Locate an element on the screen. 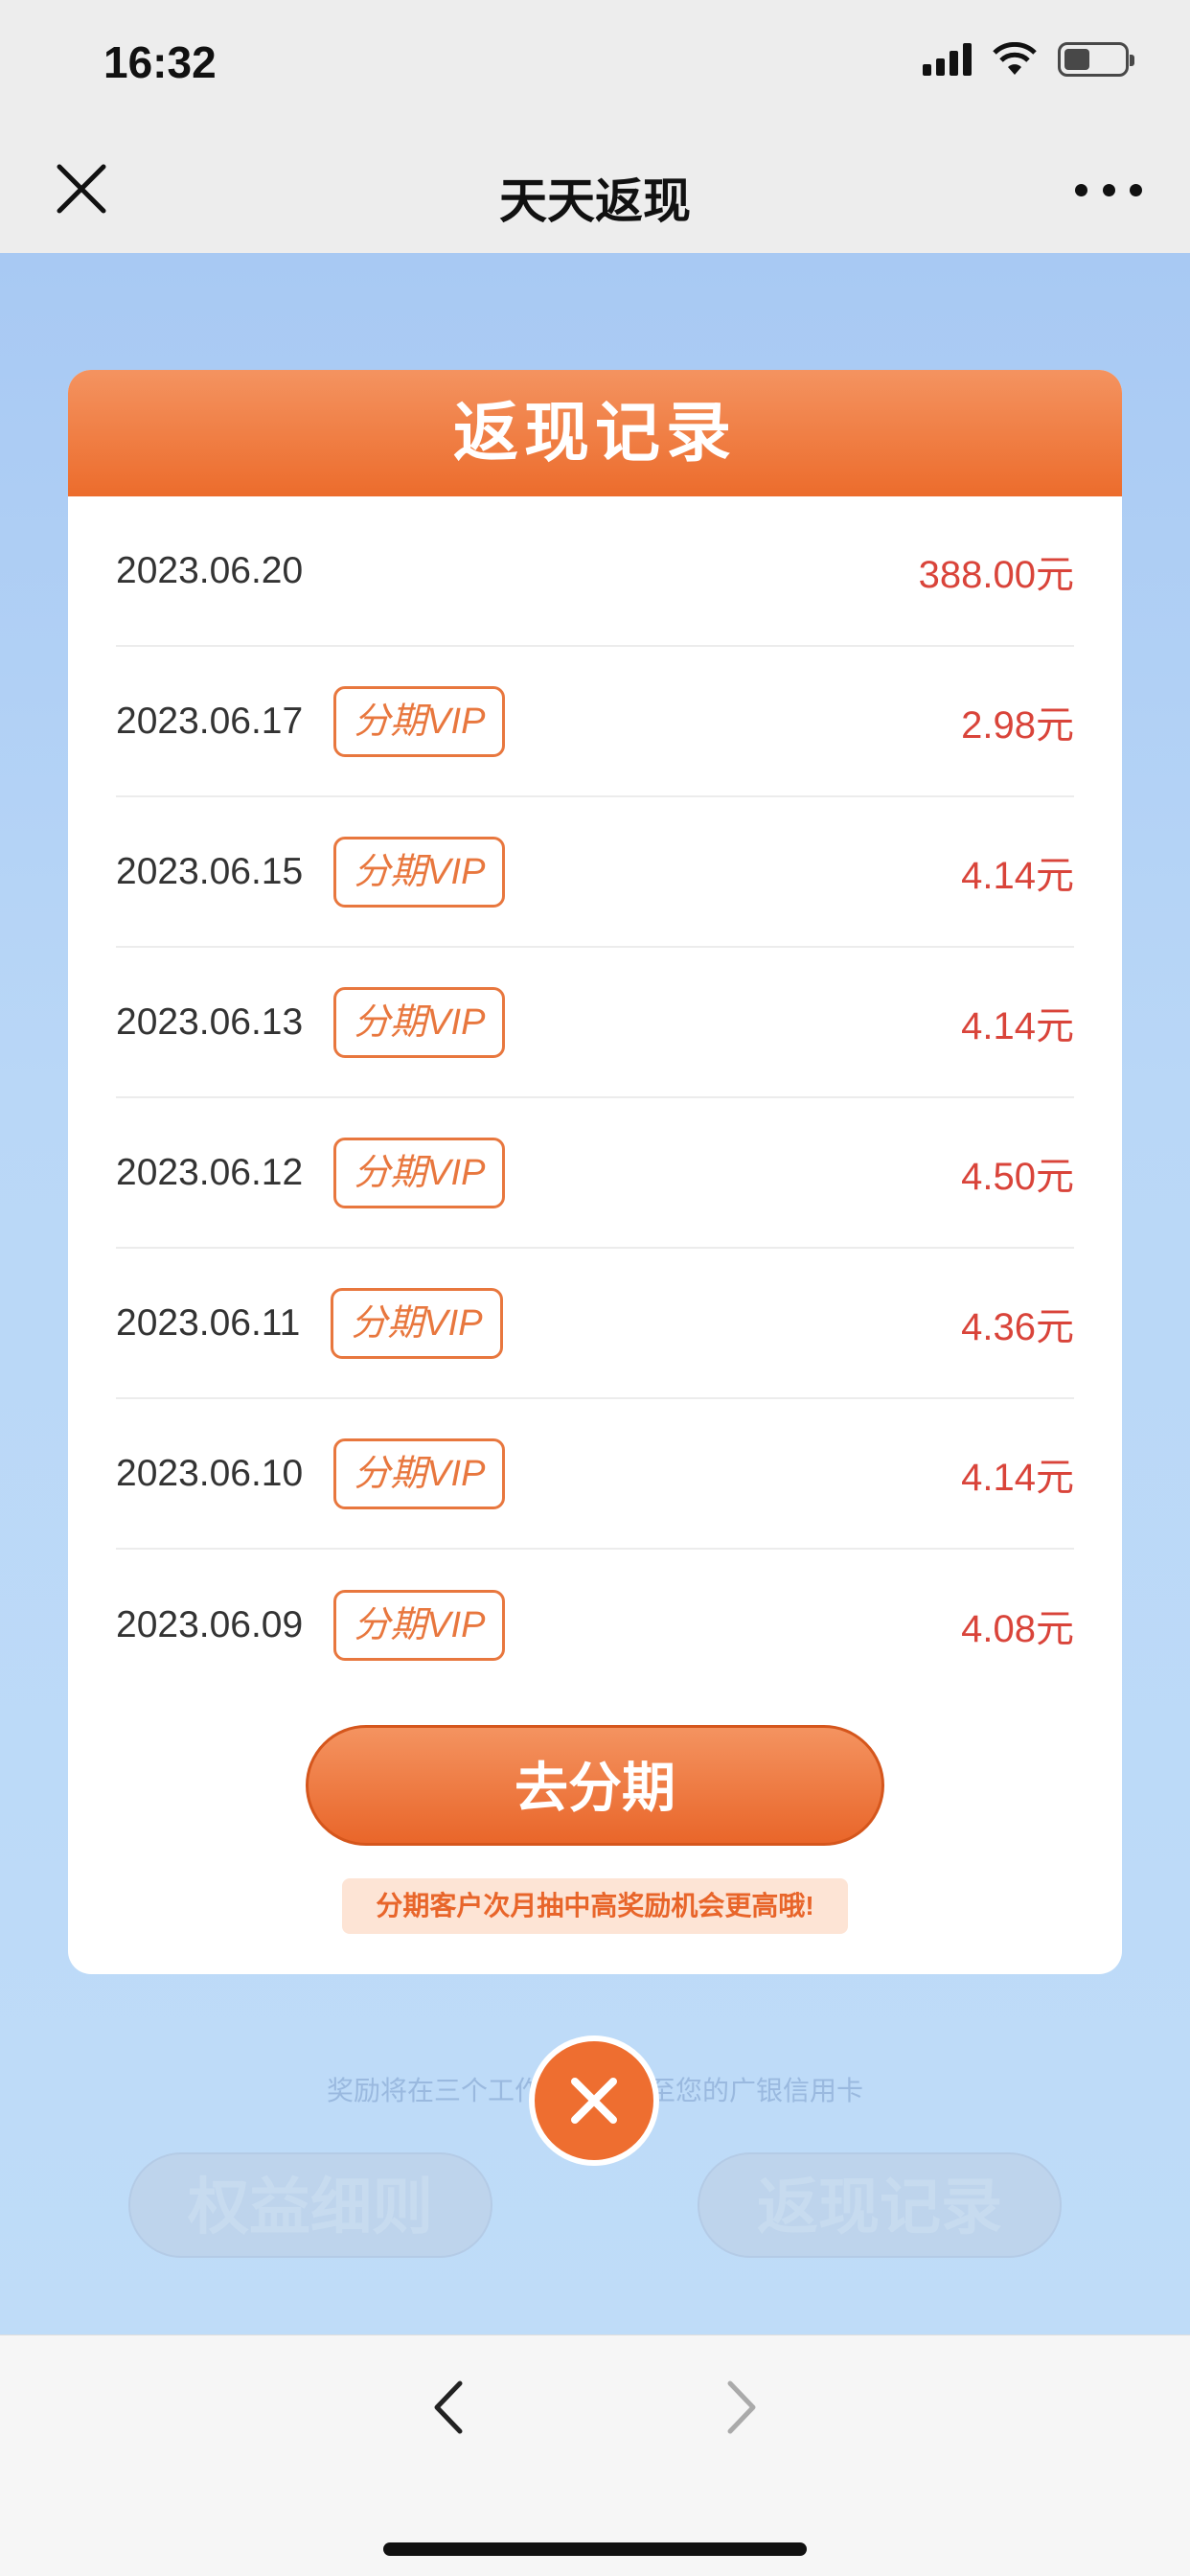 Image resolution: width=1190 pixels, height=2576 pixels. close-icon is located at coordinates (594, 2101).